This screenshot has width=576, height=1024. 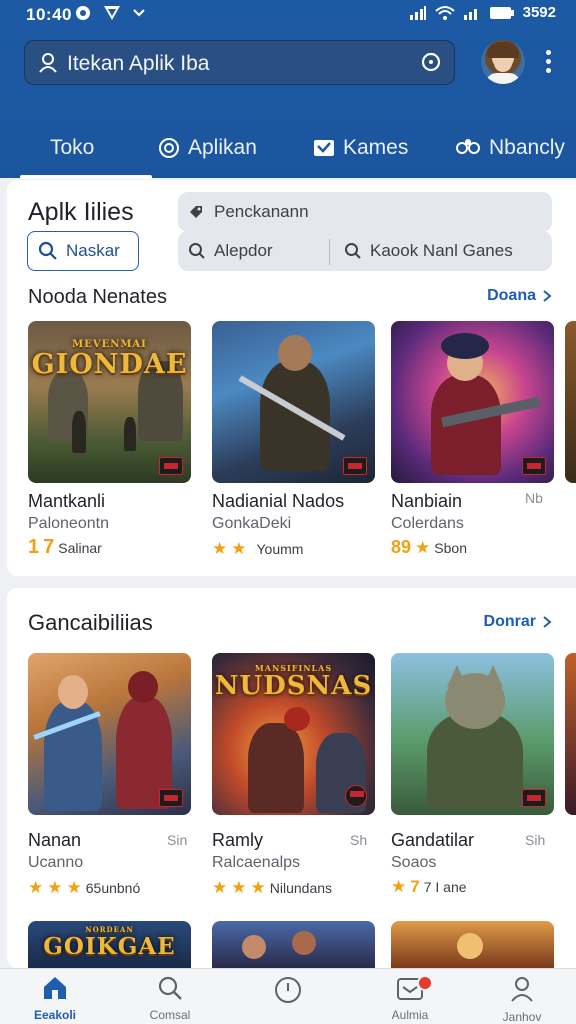 I want to click on game-art-helmet, so click(x=143, y=687).